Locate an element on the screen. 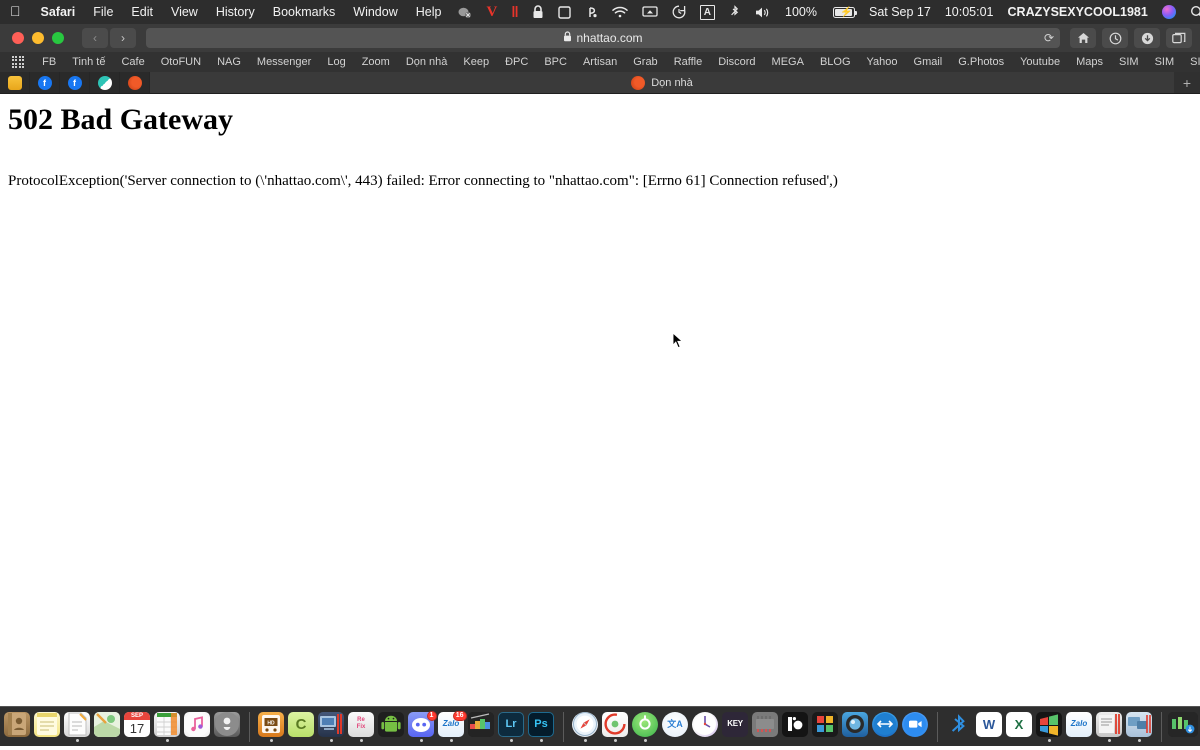 The height and width of the screenshot is (750, 1200). dock-item-screens is located at coordinates (331, 726).